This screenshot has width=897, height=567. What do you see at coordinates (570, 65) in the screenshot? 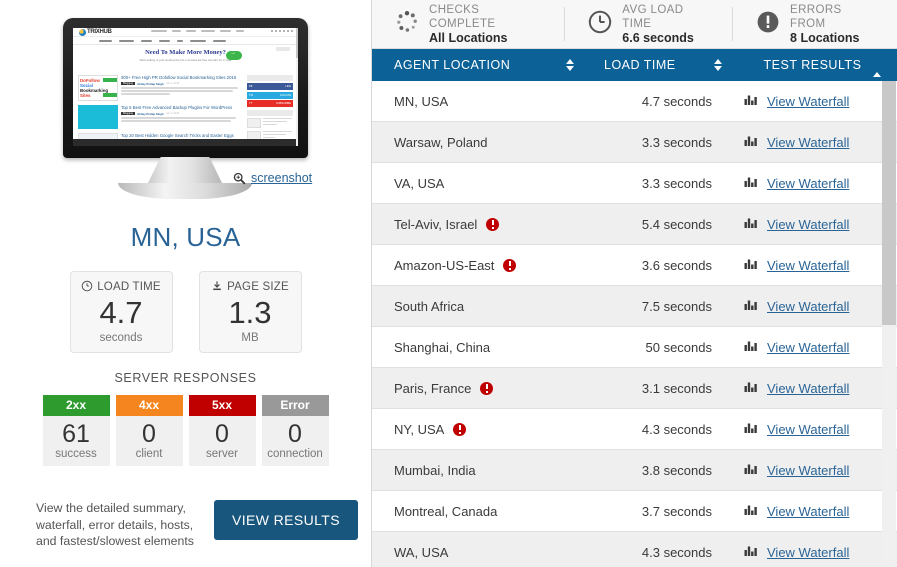
I see `sort-agent-location-icon` at bounding box center [570, 65].